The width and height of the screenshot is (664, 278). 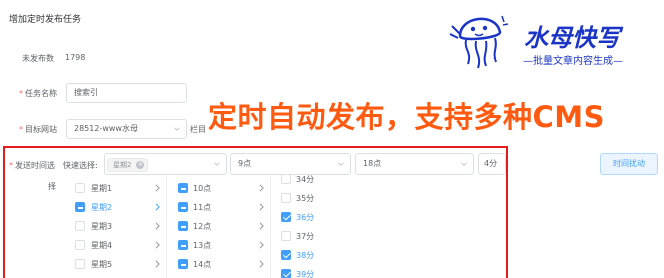 I want to click on task-name-label-text: 任务名称, so click(x=41, y=93).